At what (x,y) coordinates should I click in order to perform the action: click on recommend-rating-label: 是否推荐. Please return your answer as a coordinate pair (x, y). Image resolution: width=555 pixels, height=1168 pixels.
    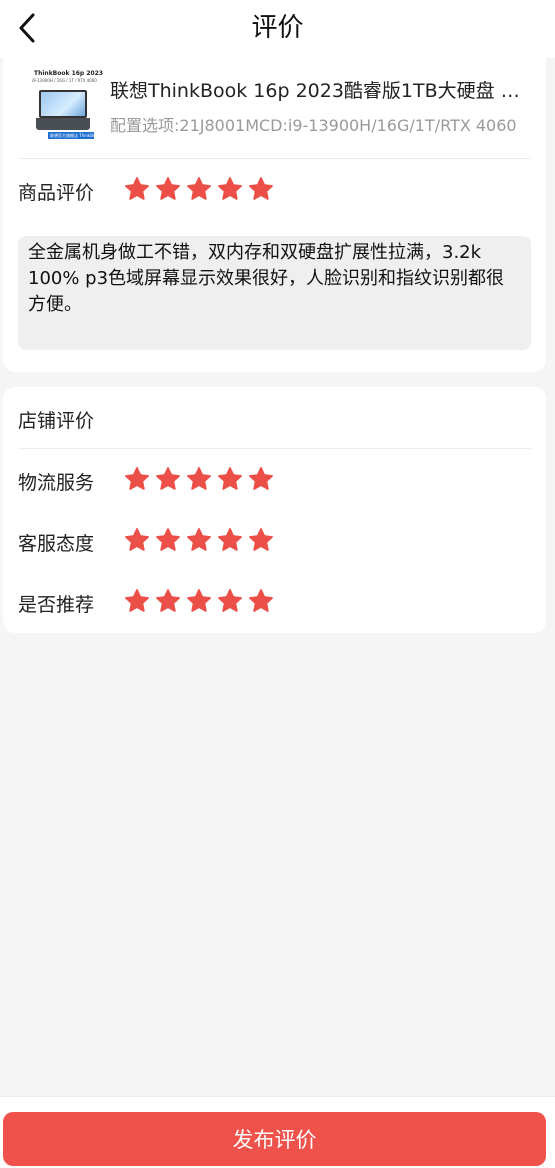
    Looking at the image, I should click on (56, 605).